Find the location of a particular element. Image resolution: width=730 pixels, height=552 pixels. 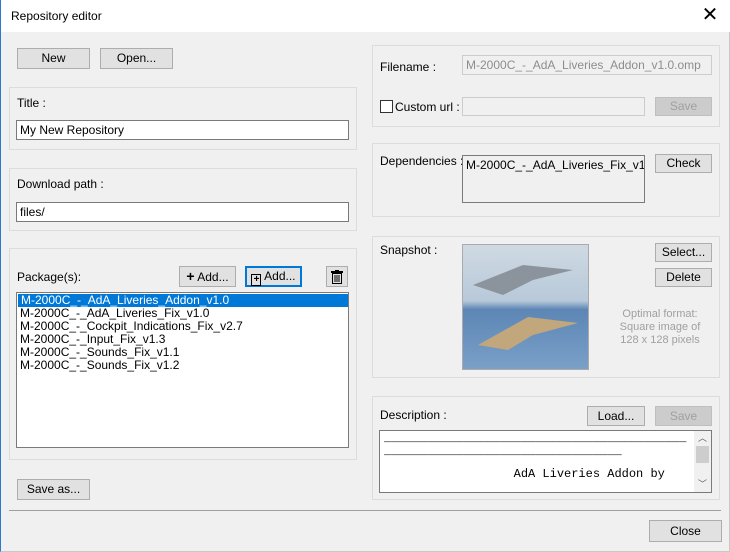

title-bar: Repository editor ✕ is located at coordinates (365, 16).